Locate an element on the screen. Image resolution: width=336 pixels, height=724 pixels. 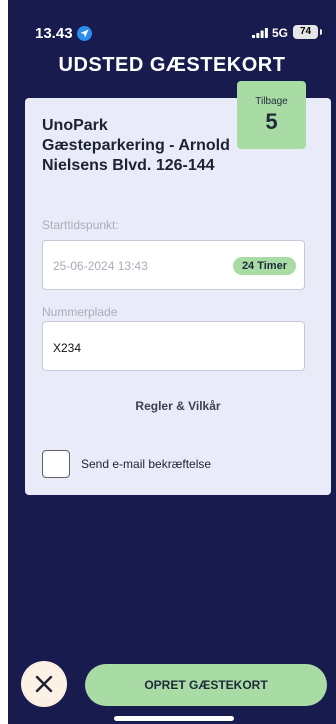
plate-input: X234 is located at coordinates (173, 346).